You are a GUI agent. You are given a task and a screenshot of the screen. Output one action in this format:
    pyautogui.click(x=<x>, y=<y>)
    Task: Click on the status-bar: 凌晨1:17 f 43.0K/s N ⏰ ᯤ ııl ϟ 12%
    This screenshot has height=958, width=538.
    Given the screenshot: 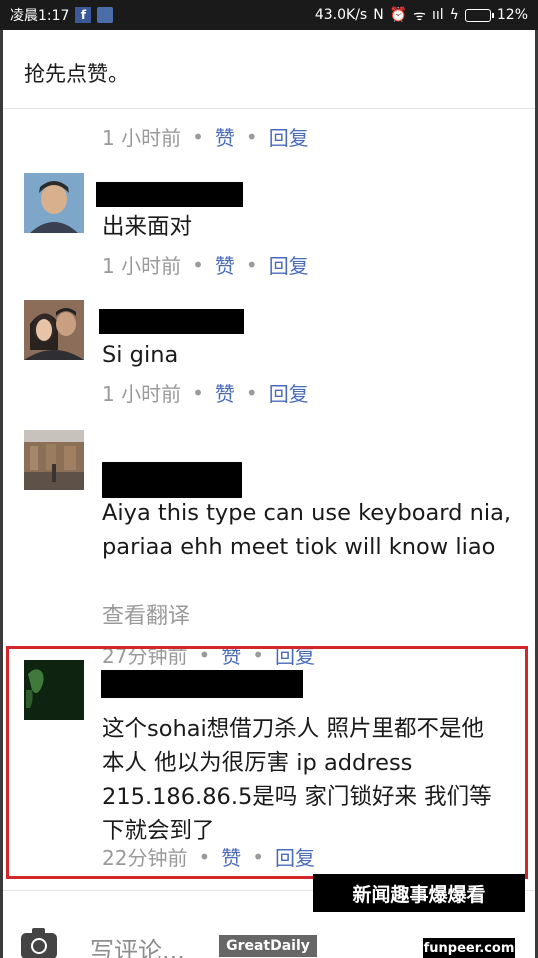 What is the action you would take?
    pyautogui.click(x=269, y=15)
    